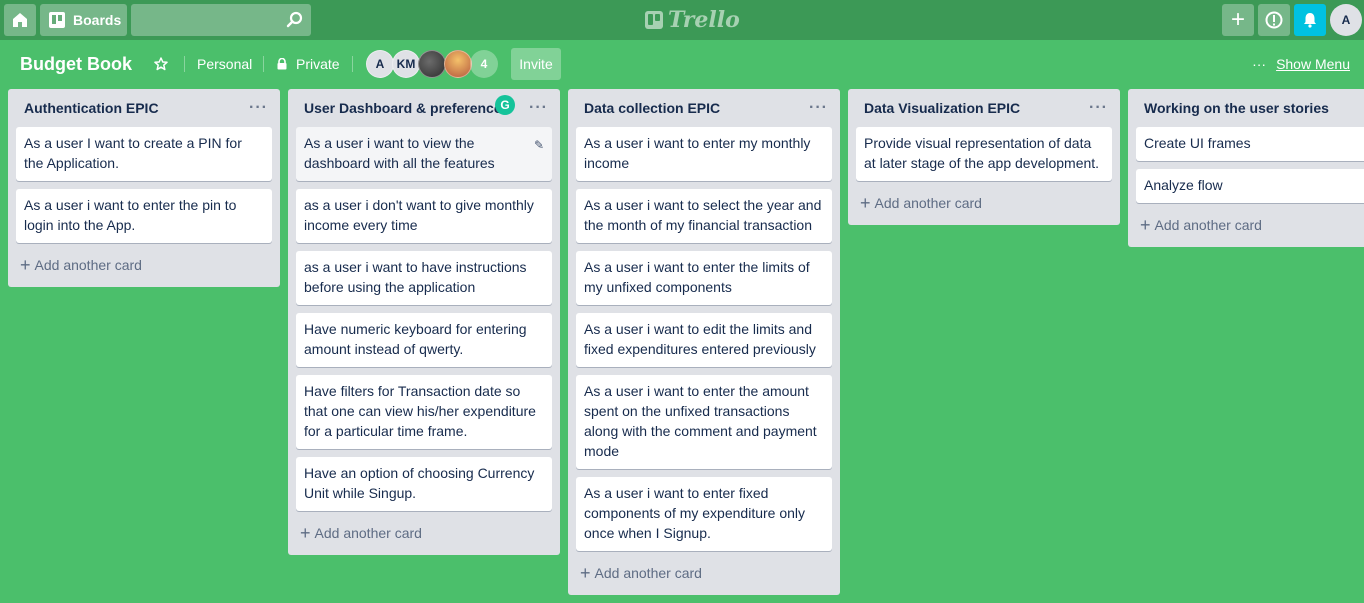  What do you see at coordinates (942, 108) in the screenshot?
I see `list-title: Data Visualization EPIC` at bounding box center [942, 108].